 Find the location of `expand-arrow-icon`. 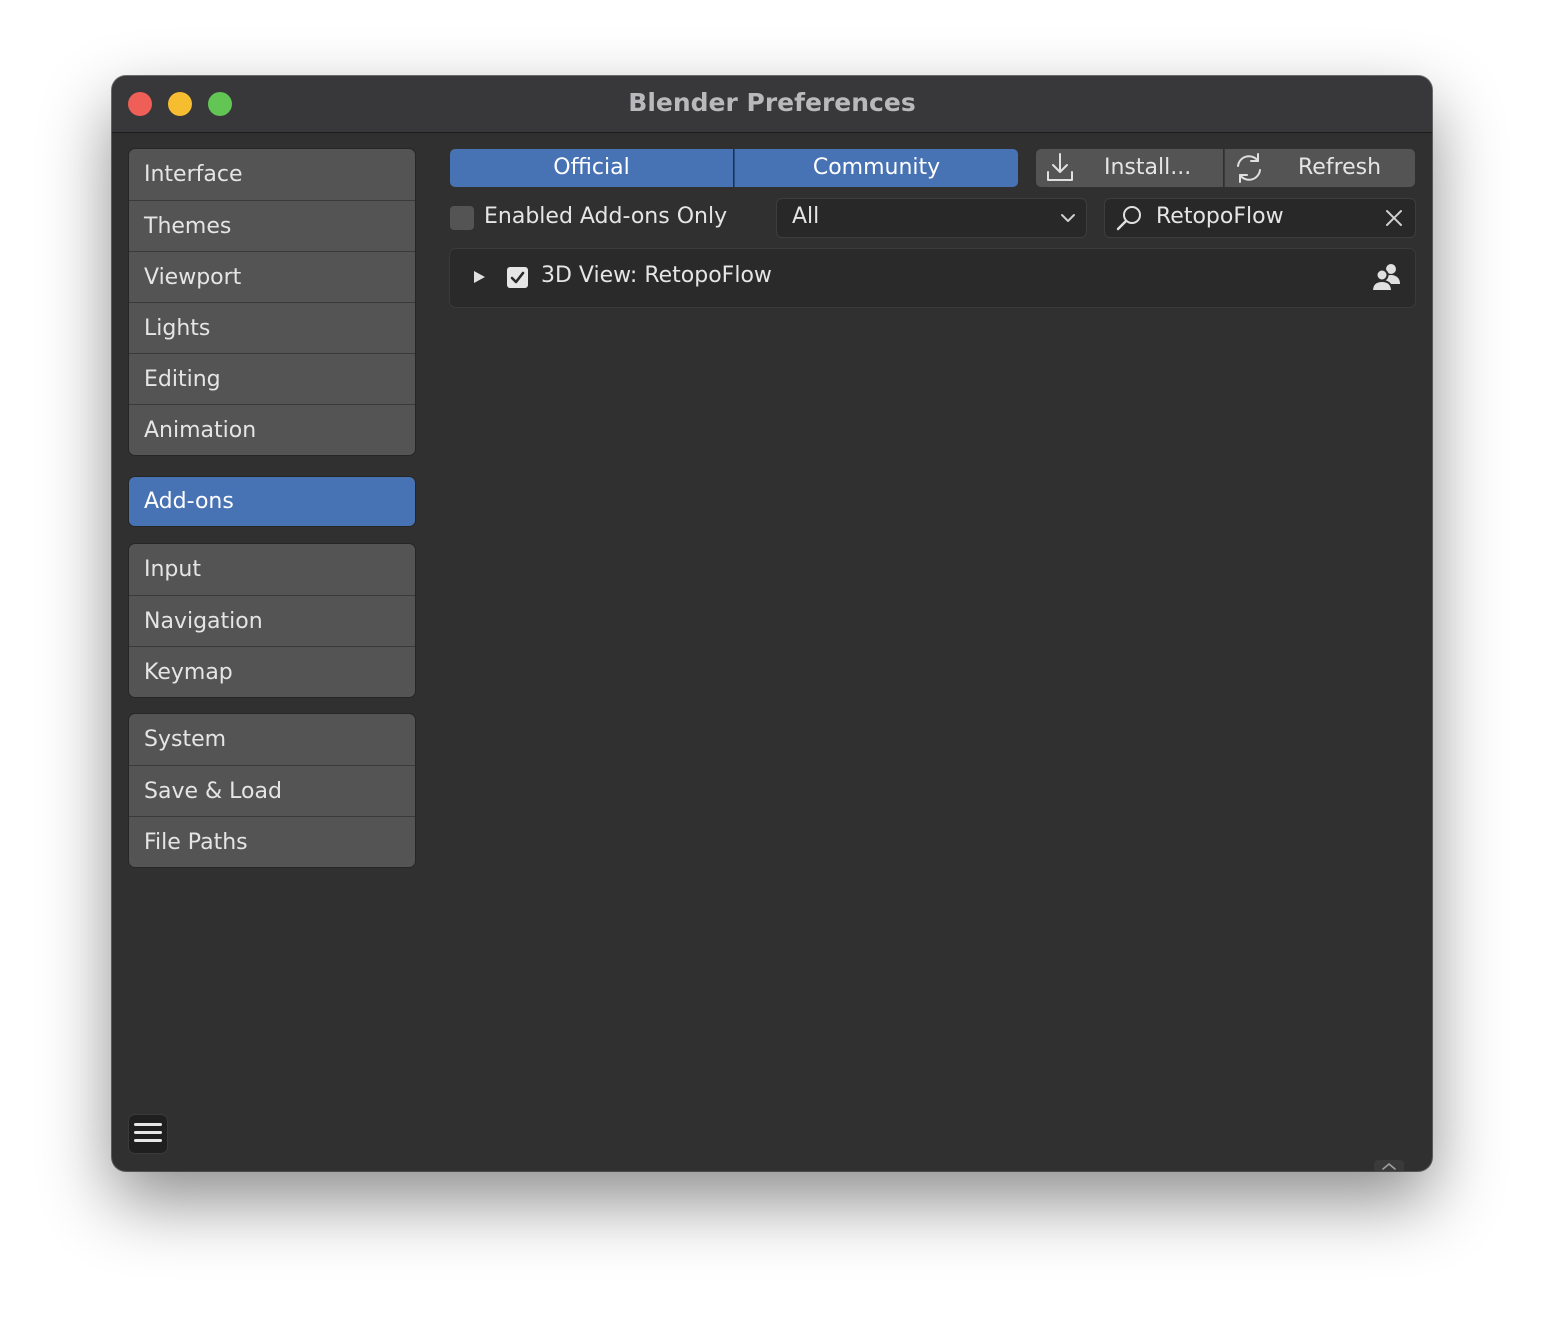

expand-arrow-icon is located at coordinates (479, 277).